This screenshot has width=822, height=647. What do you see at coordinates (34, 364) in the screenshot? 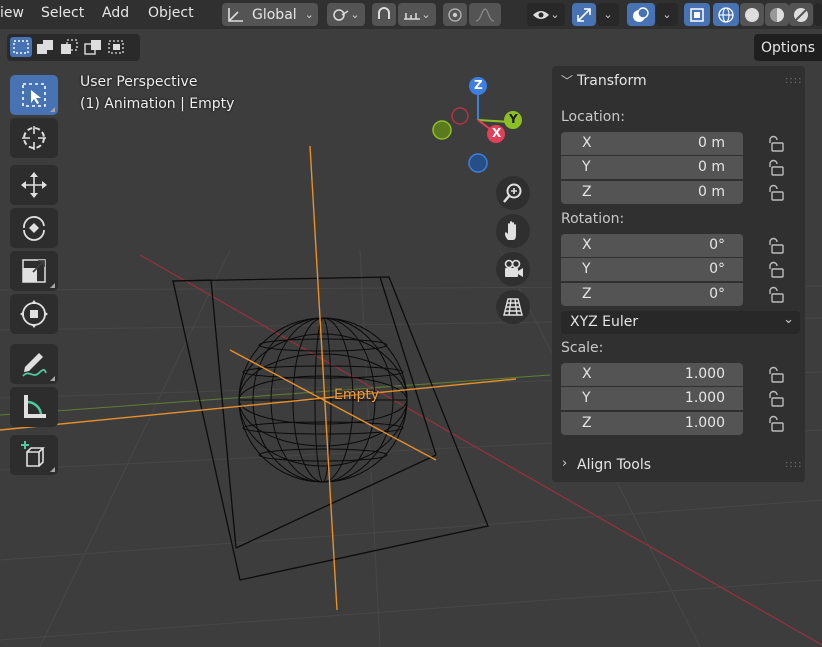
I see `tool-annotate` at bounding box center [34, 364].